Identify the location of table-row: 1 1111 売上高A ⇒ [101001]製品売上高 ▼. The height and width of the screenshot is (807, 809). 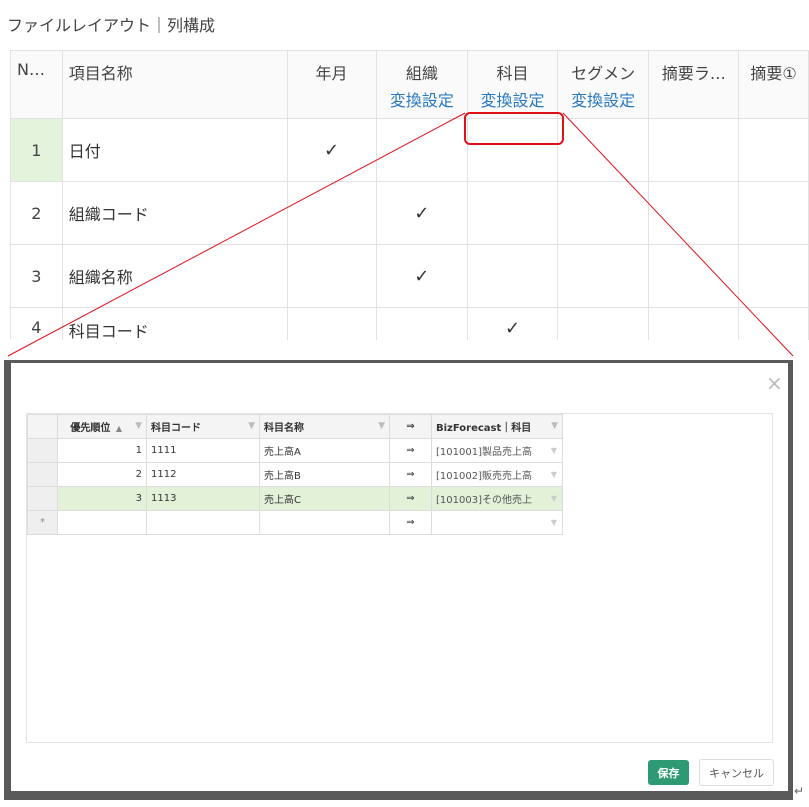
(295, 450).